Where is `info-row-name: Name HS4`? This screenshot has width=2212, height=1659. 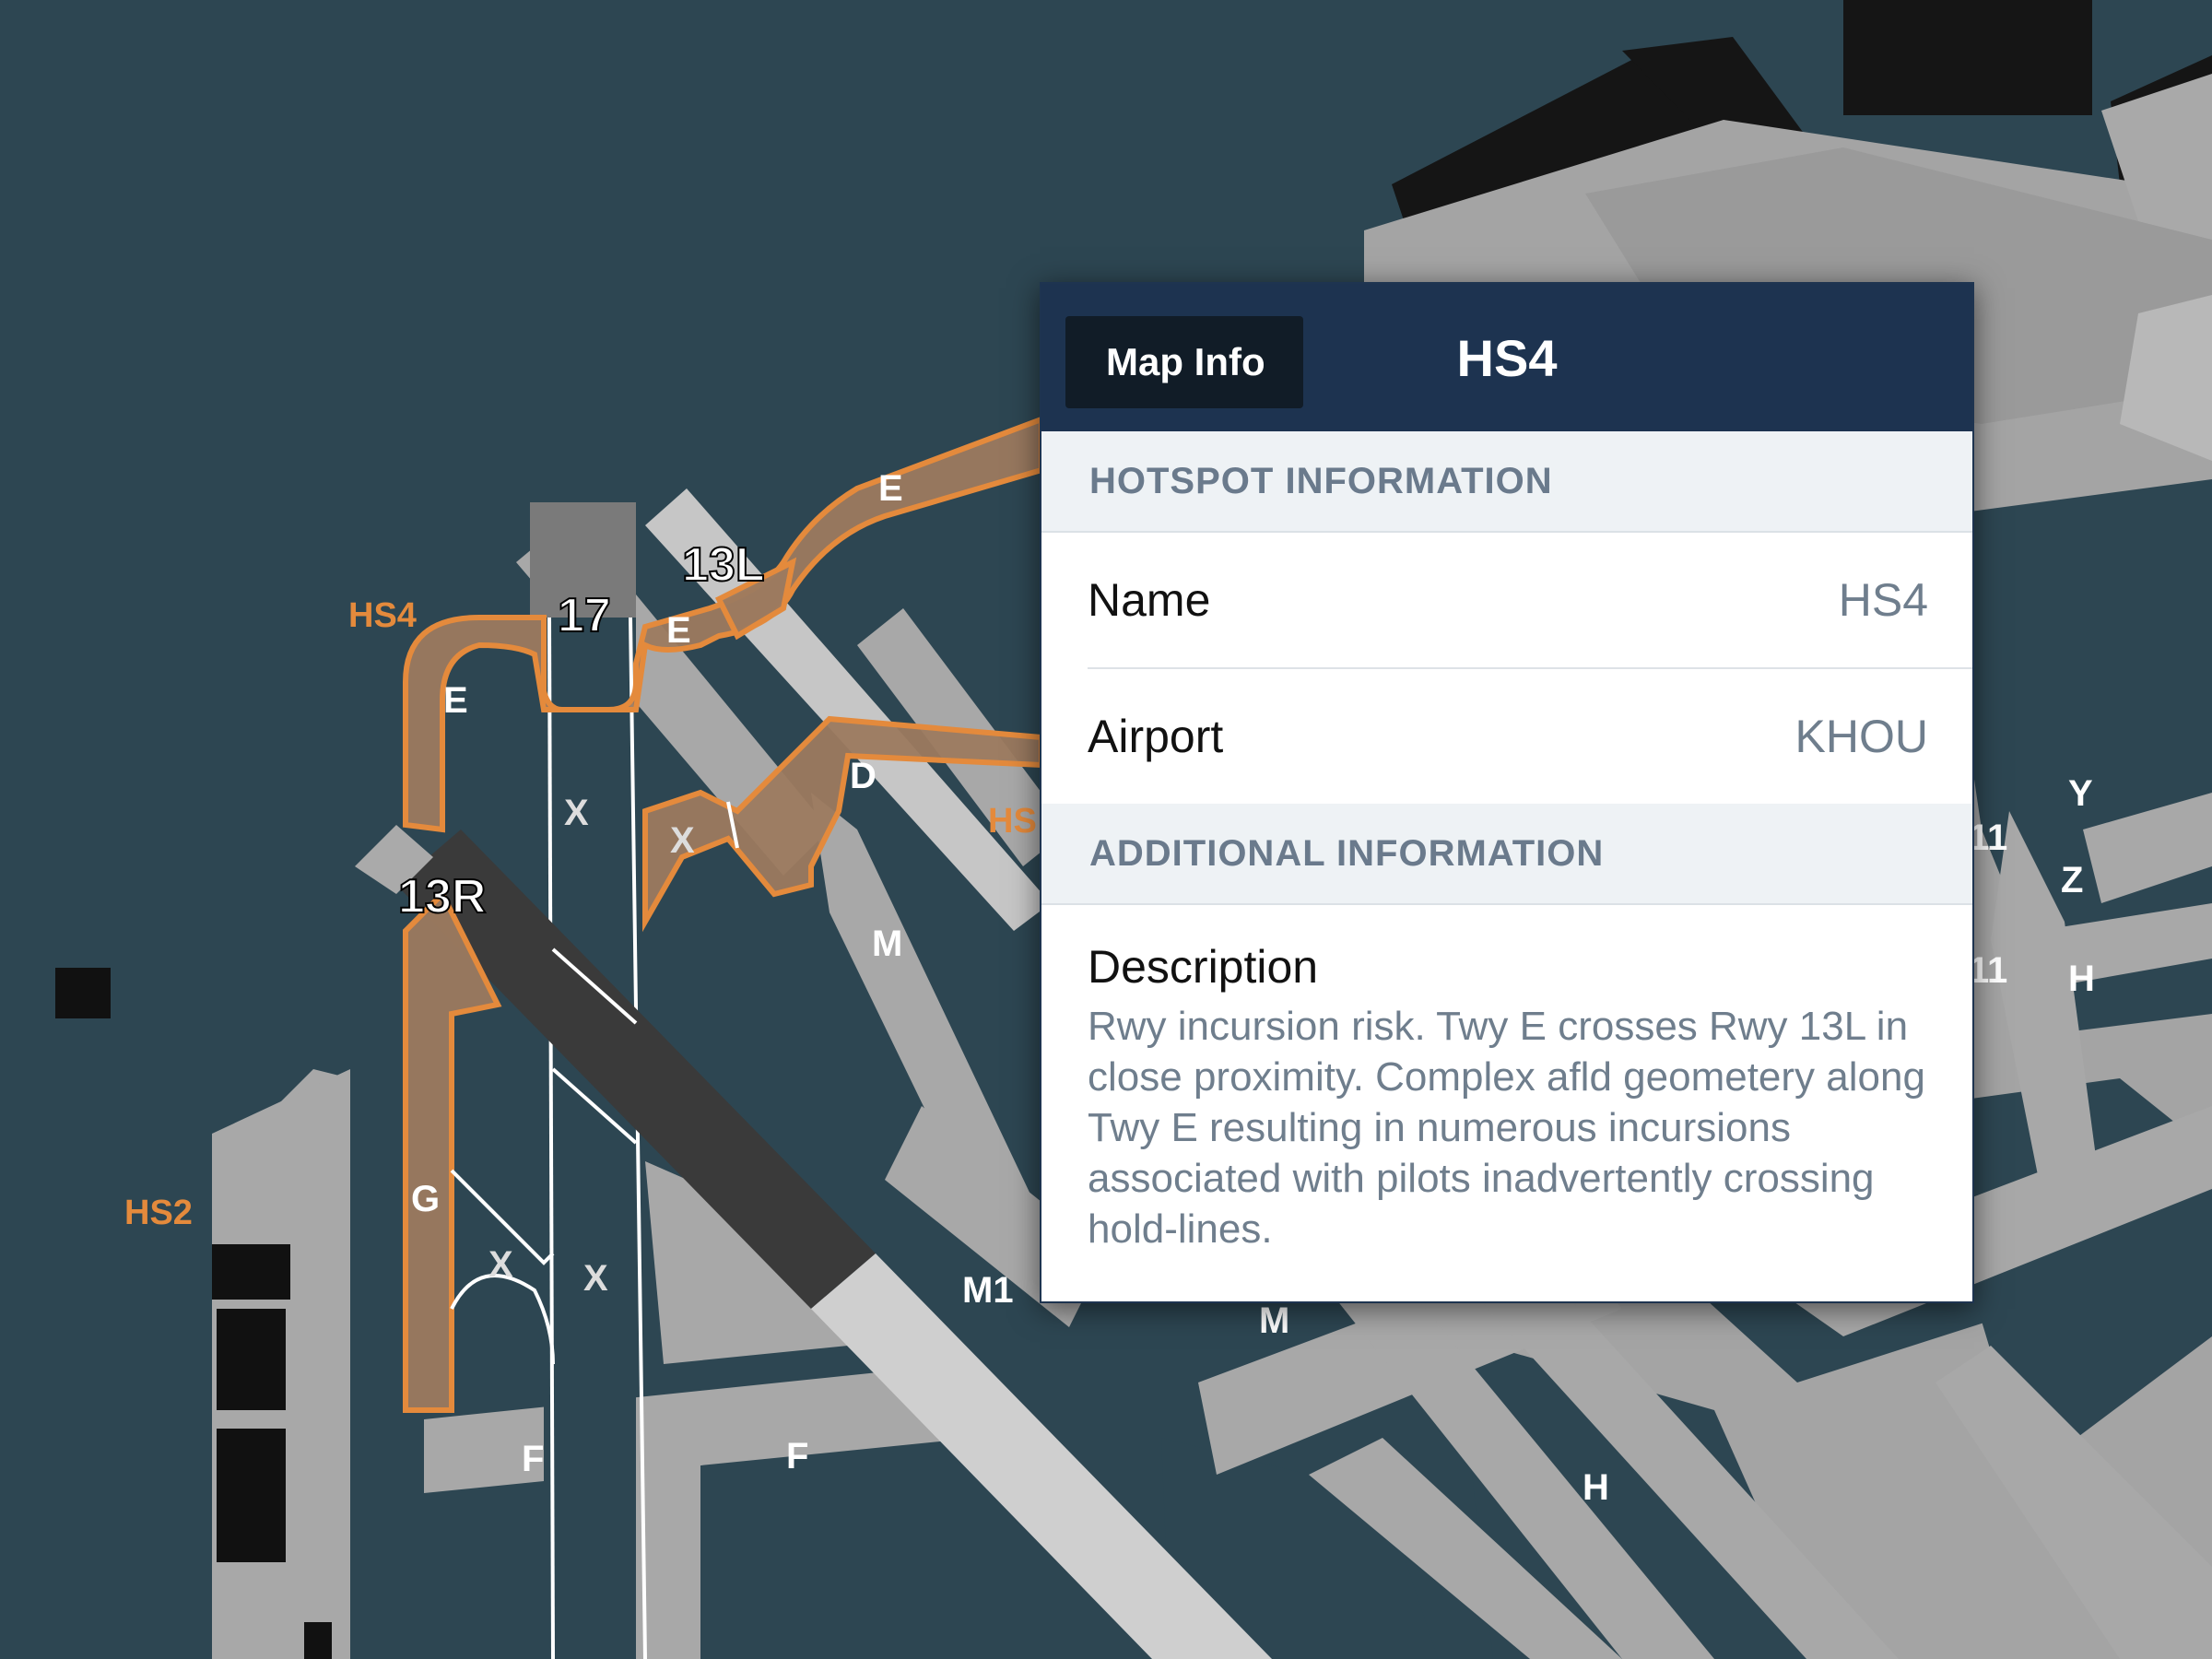
info-row-name: Name HS4 is located at coordinates (1506, 600).